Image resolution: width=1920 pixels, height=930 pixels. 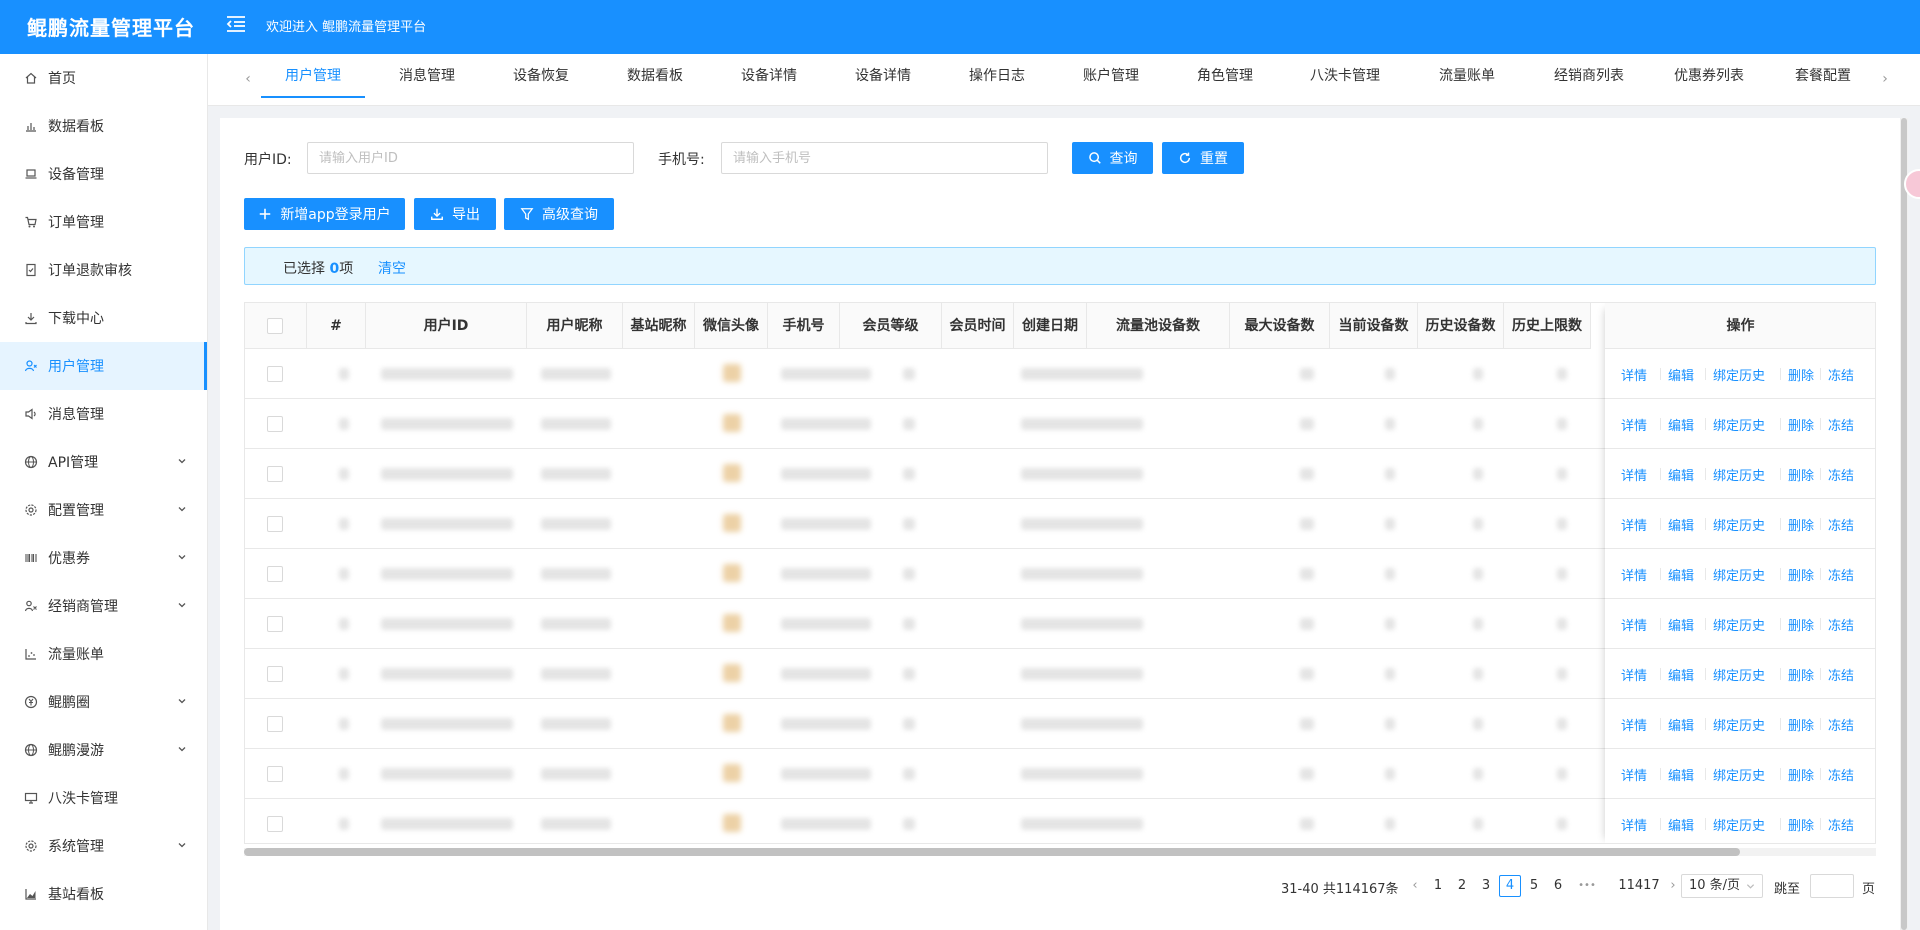 I want to click on prev-page-icon: ‹, so click(x=1415, y=886).